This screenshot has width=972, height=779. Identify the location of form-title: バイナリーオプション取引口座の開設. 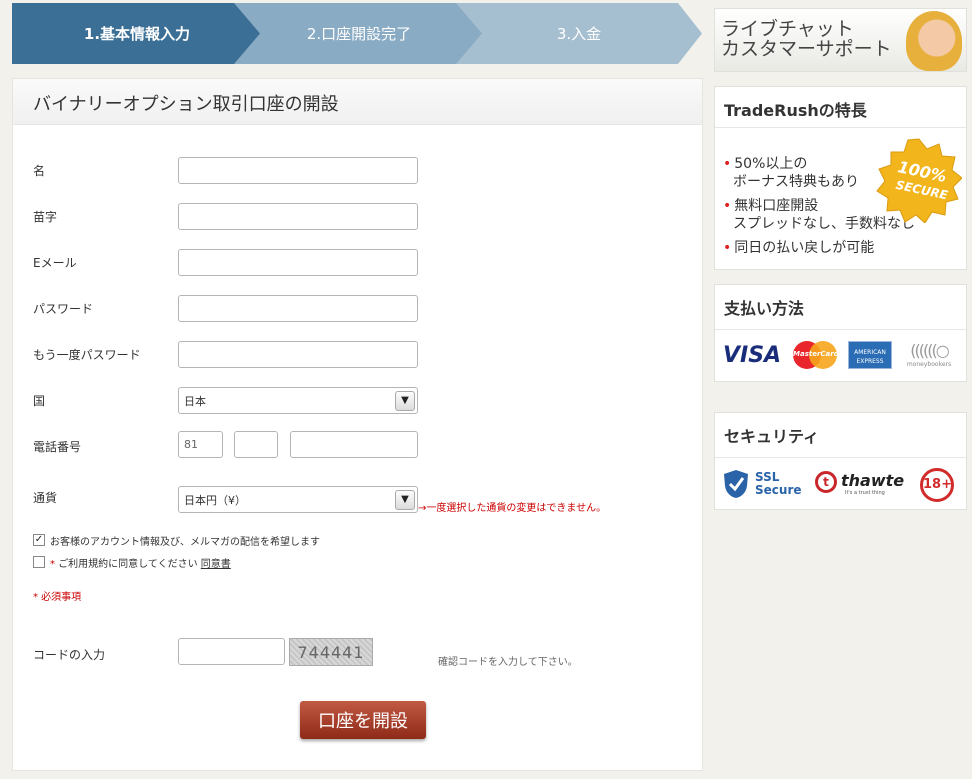
(357, 102).